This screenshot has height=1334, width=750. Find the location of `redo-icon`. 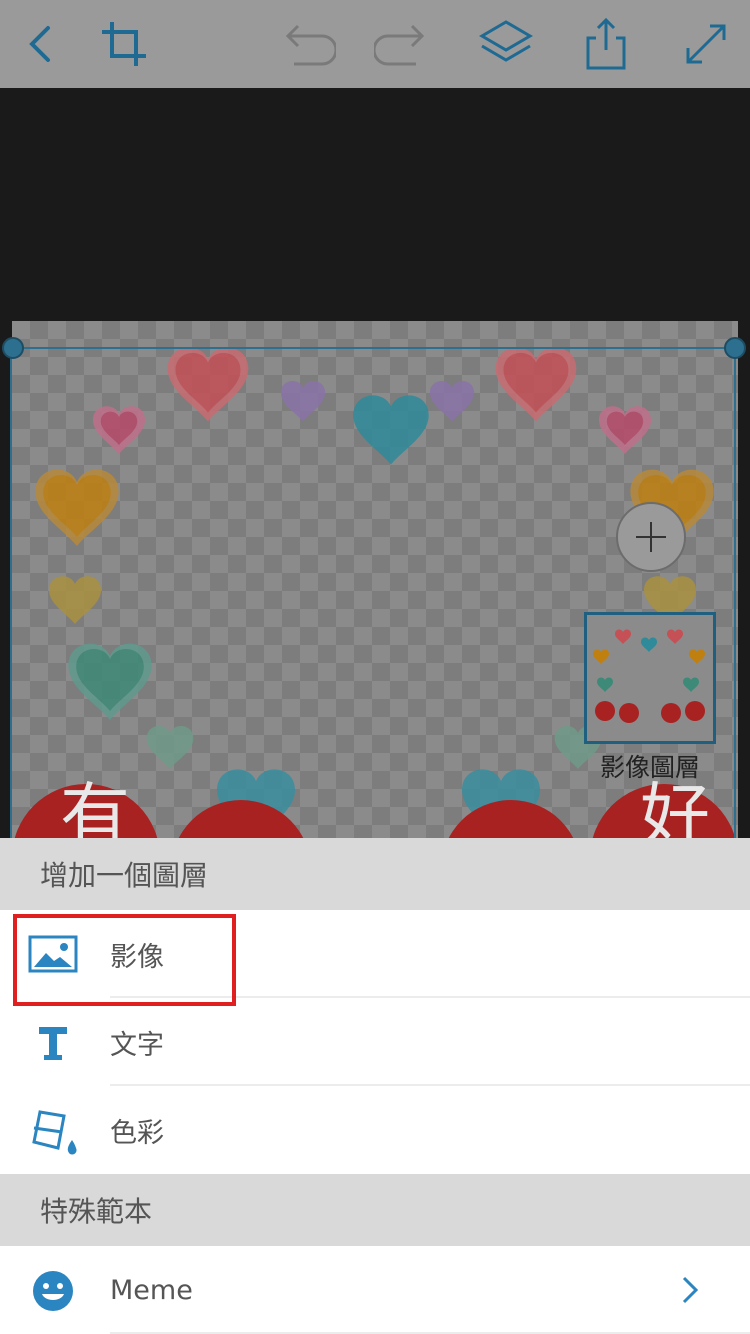

redo-icon is located at coordinates (404, 44).